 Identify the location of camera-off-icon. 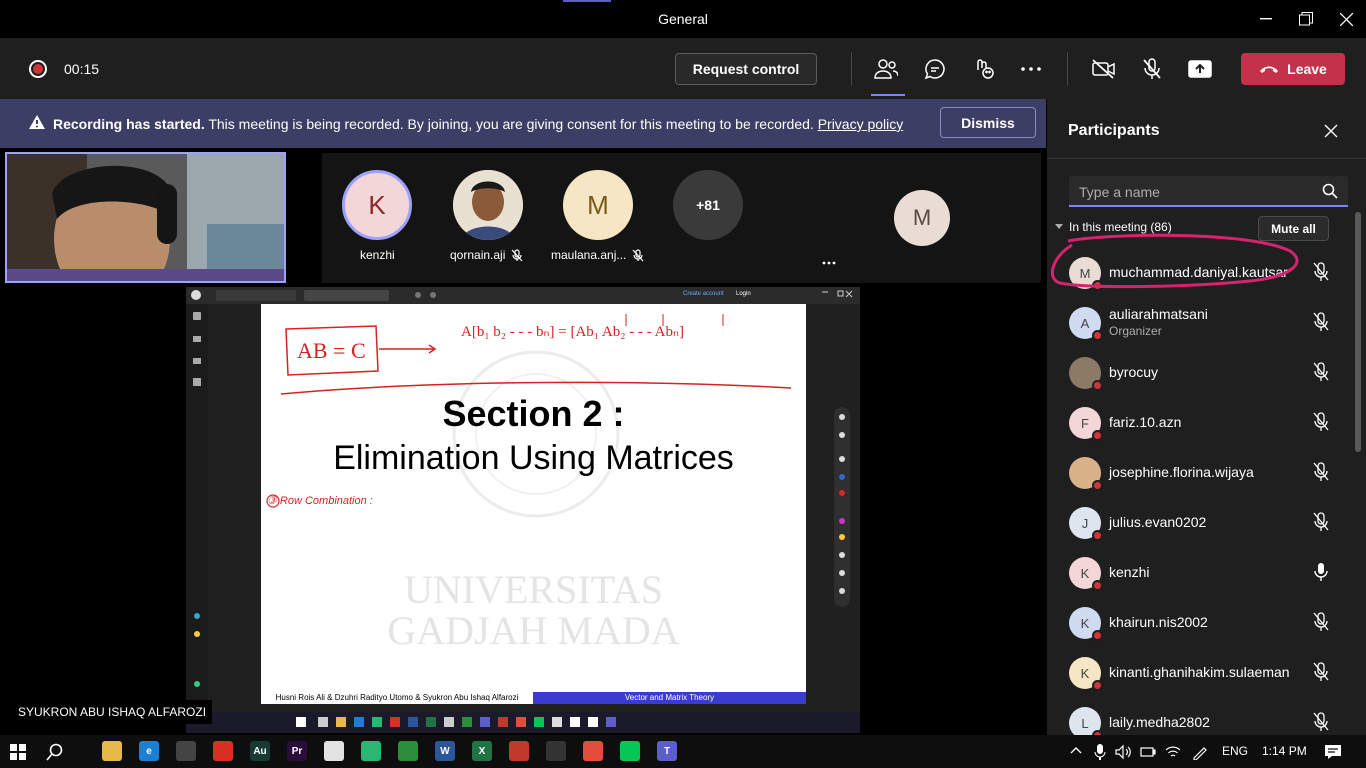
(1104, 69).